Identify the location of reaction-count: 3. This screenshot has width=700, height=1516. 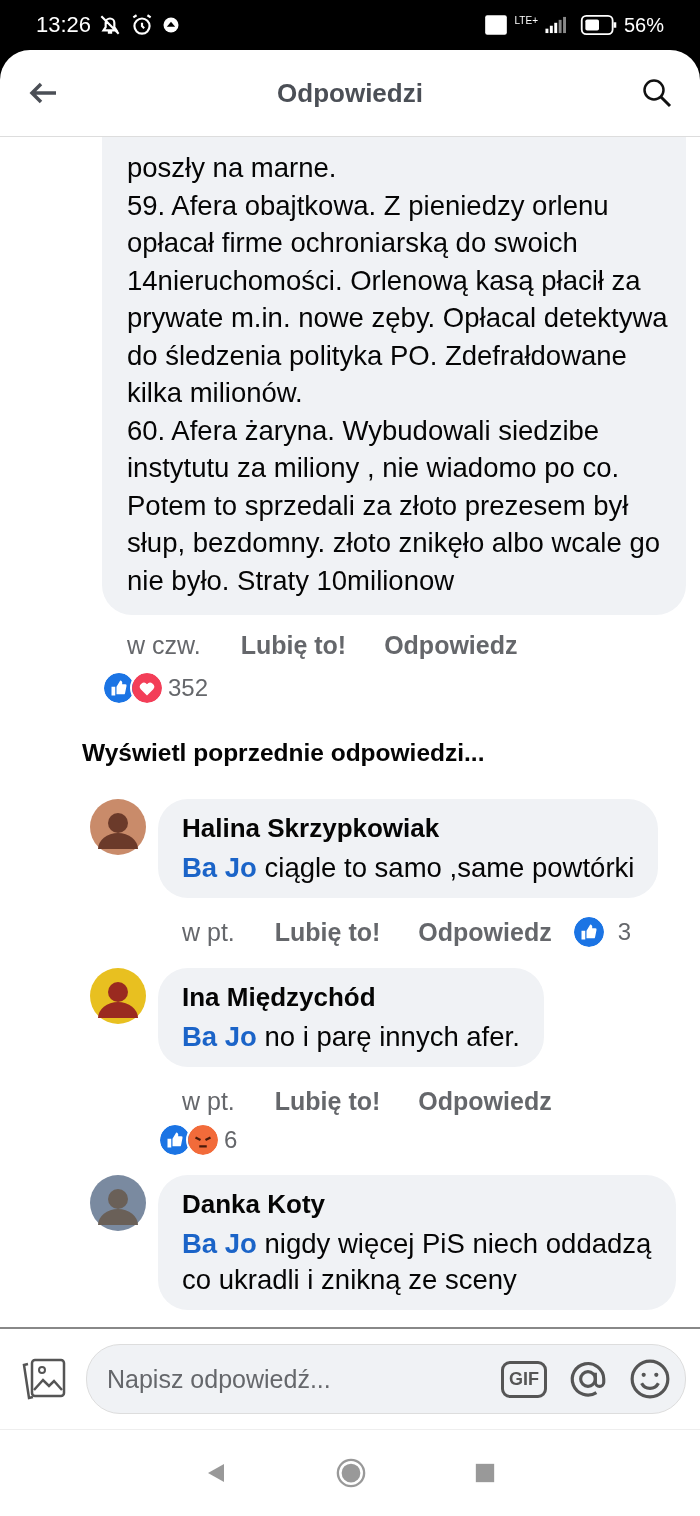
(624, 932).